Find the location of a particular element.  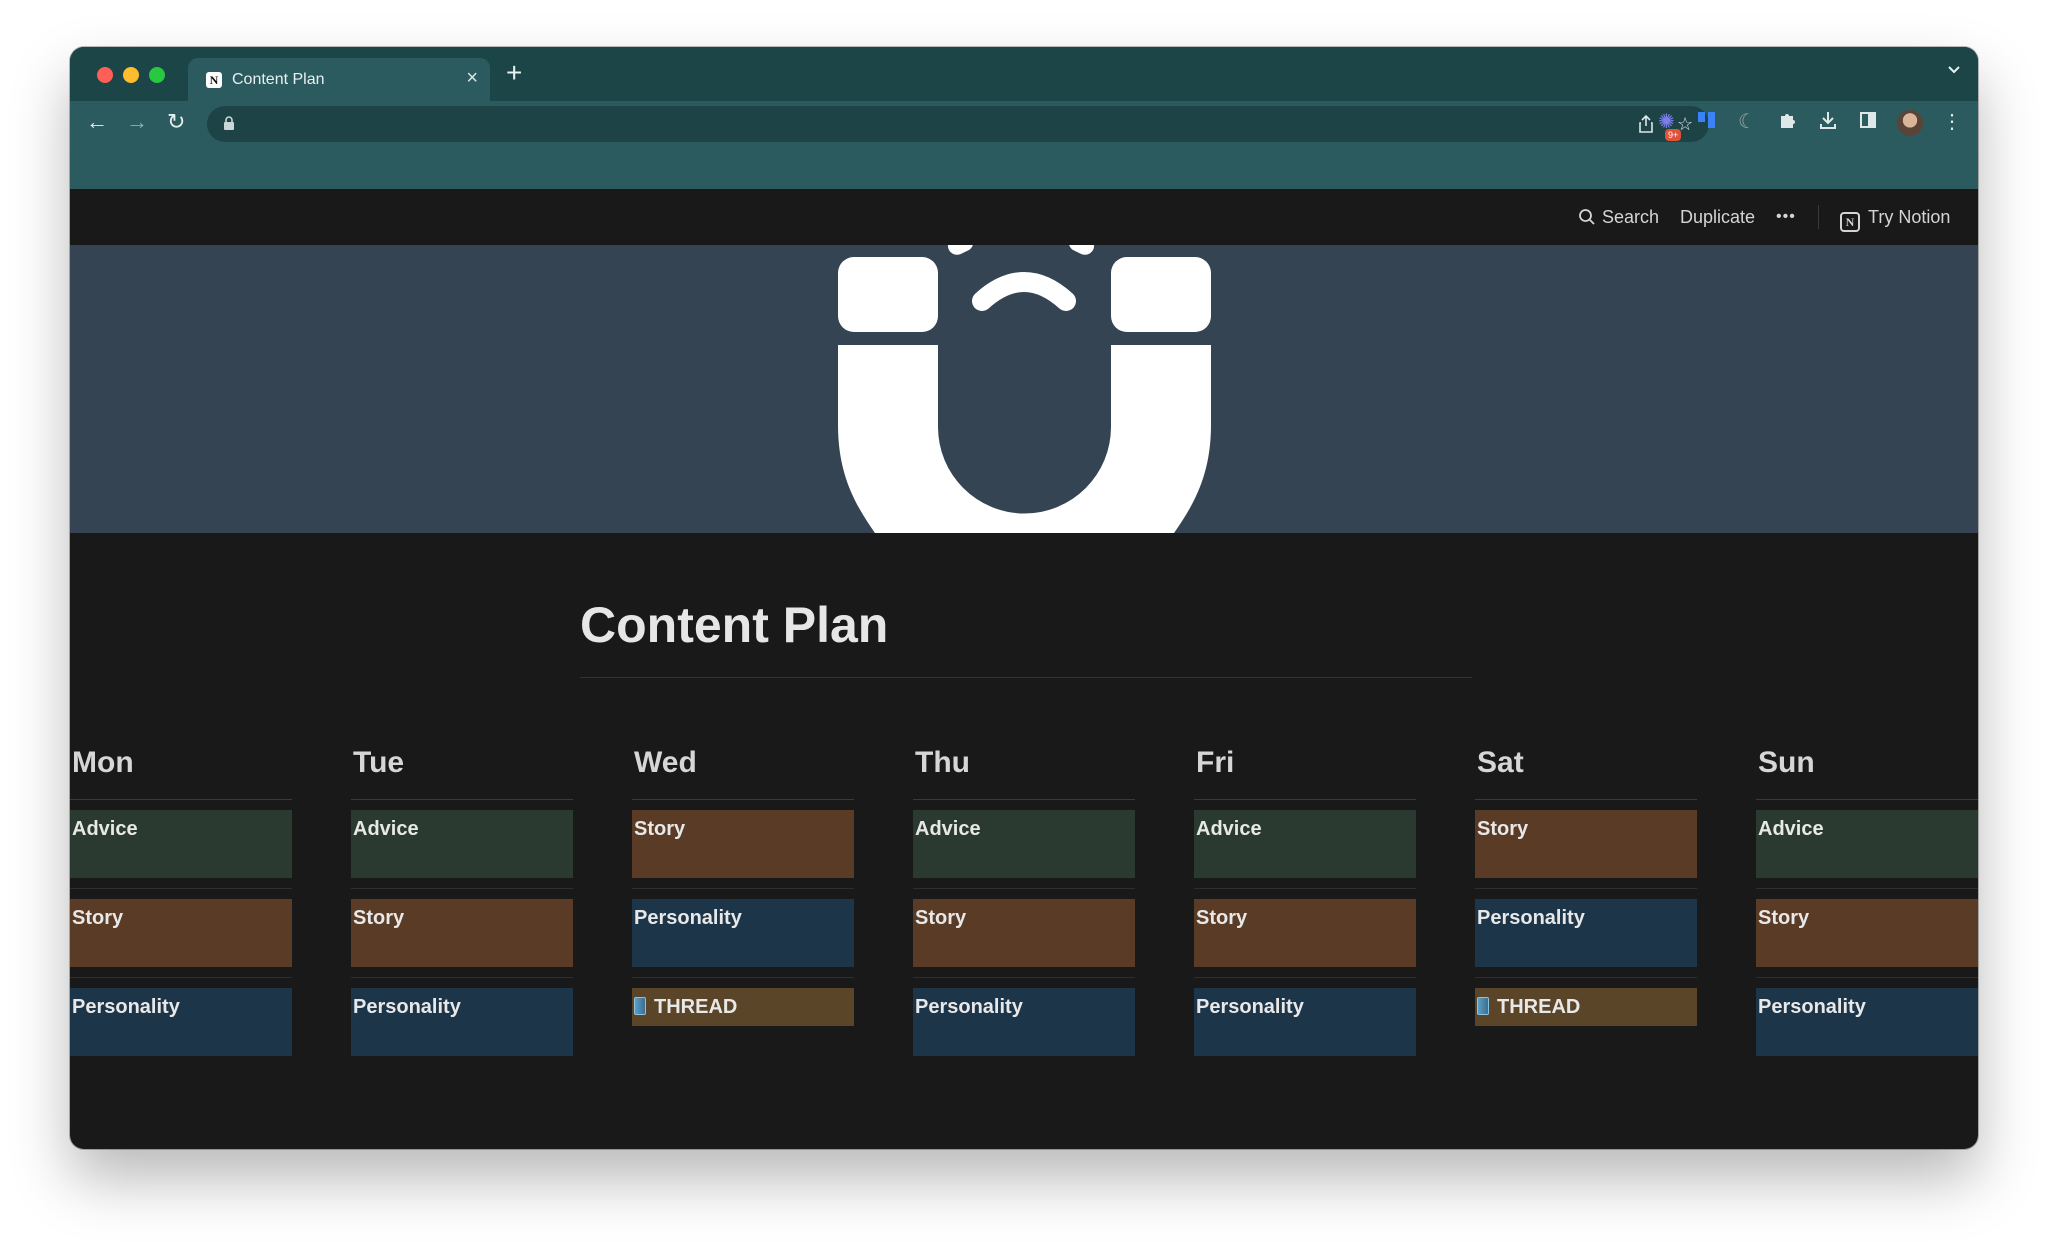

day-heading: Thu is located at coordinates (942, 762).